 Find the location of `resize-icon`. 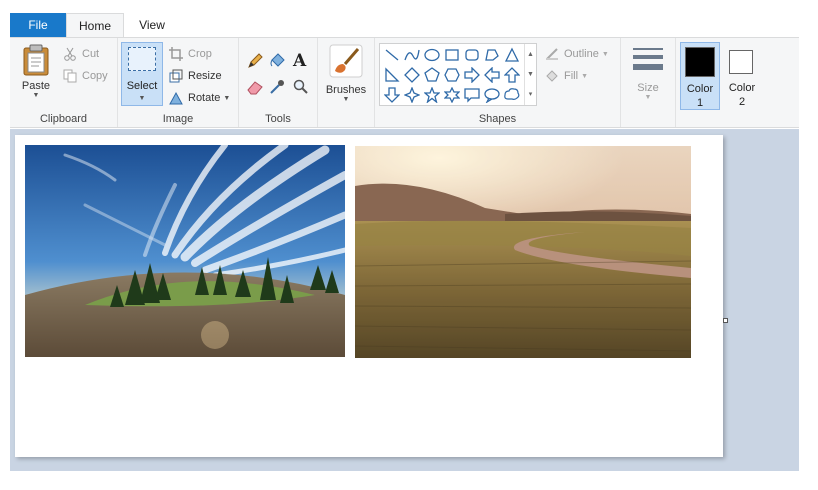

resize-icon is located at coordinates (176, 76).